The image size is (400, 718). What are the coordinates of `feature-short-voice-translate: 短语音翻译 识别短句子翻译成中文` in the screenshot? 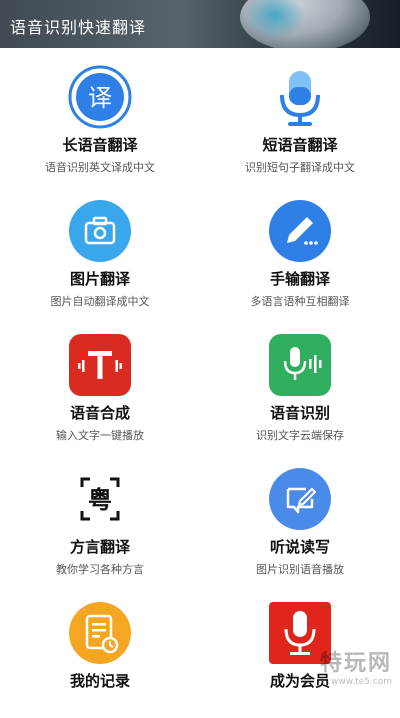 It's located at (300, 115).